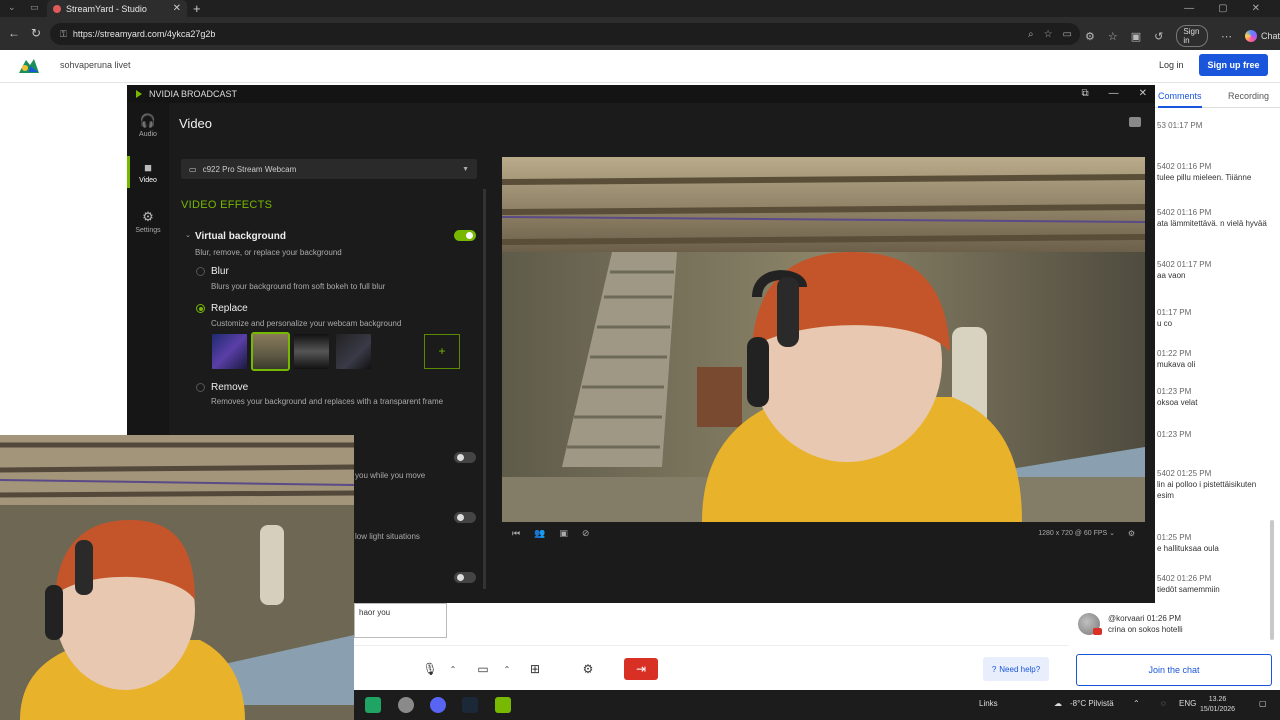 This screenshot has height=720, width=1280. Describe the element at coordinates (641, 669) in the screenshot. I see `leave-studio-button: ⇥` at that location.